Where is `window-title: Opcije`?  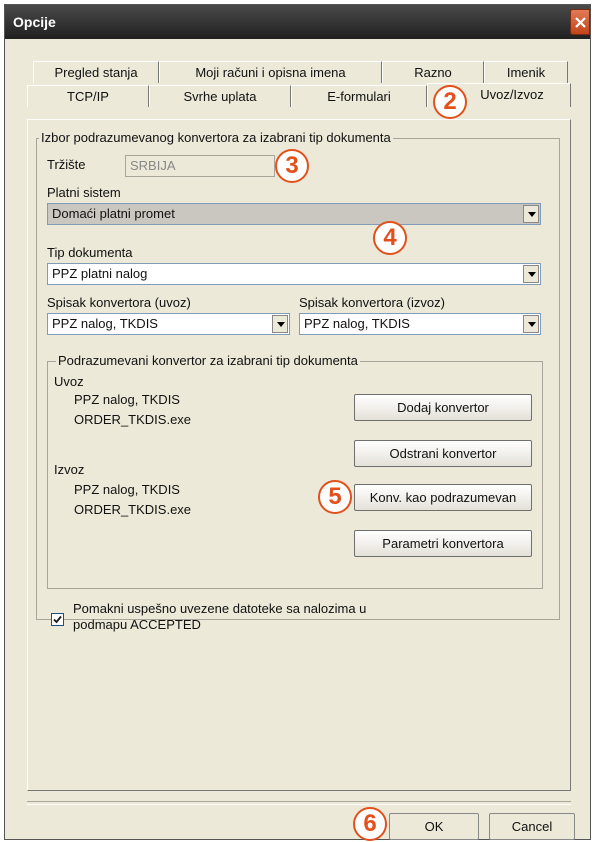
window-title: Opcije is located at coordinates (34, 22).